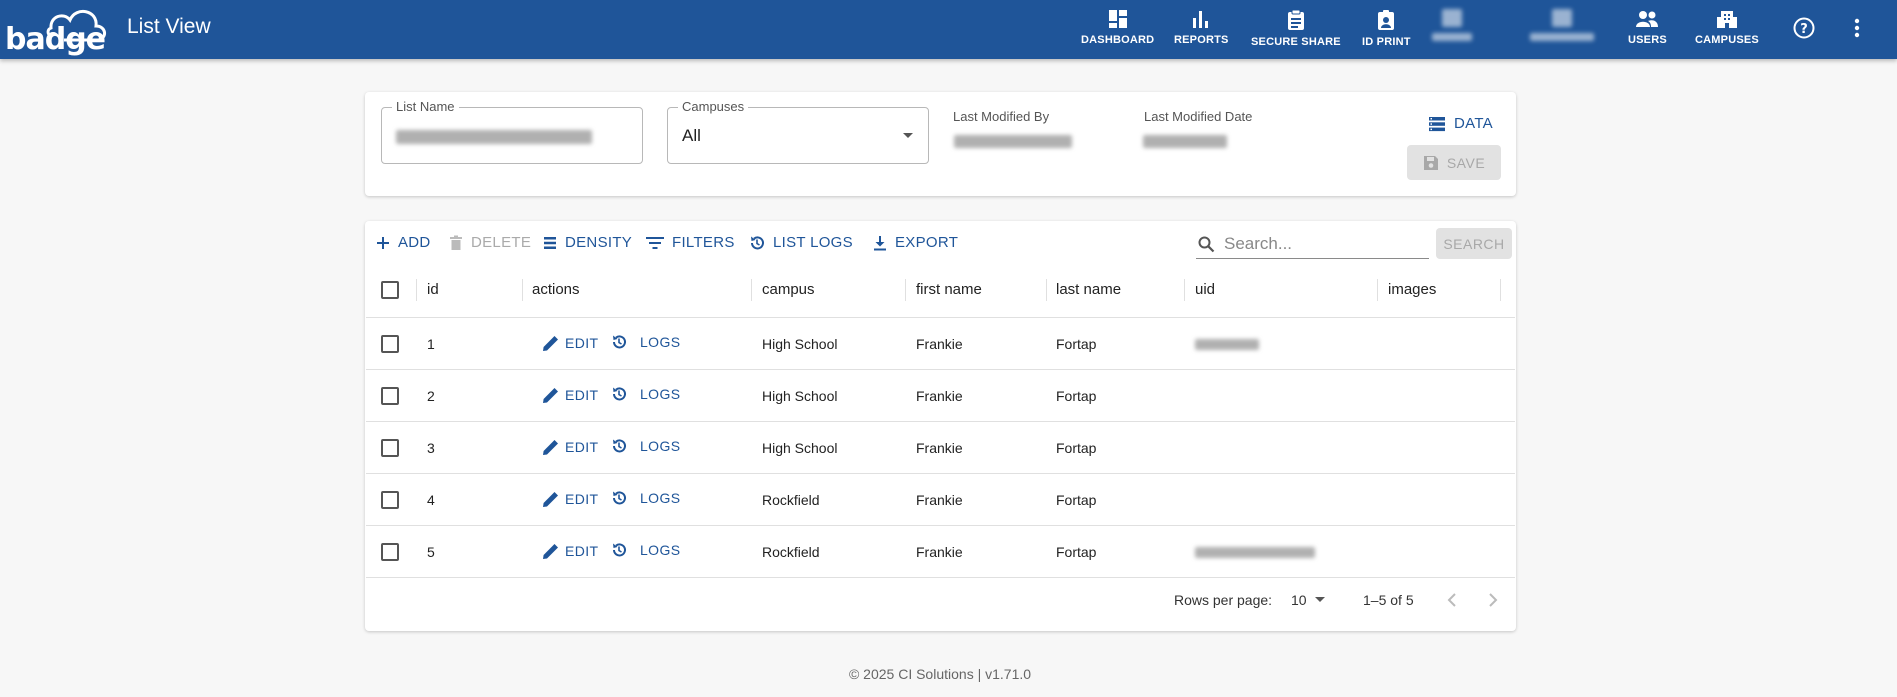 The width and height of the screenshot is (1897, 697). I want to click on column-header-id: id, so click(433, 294).